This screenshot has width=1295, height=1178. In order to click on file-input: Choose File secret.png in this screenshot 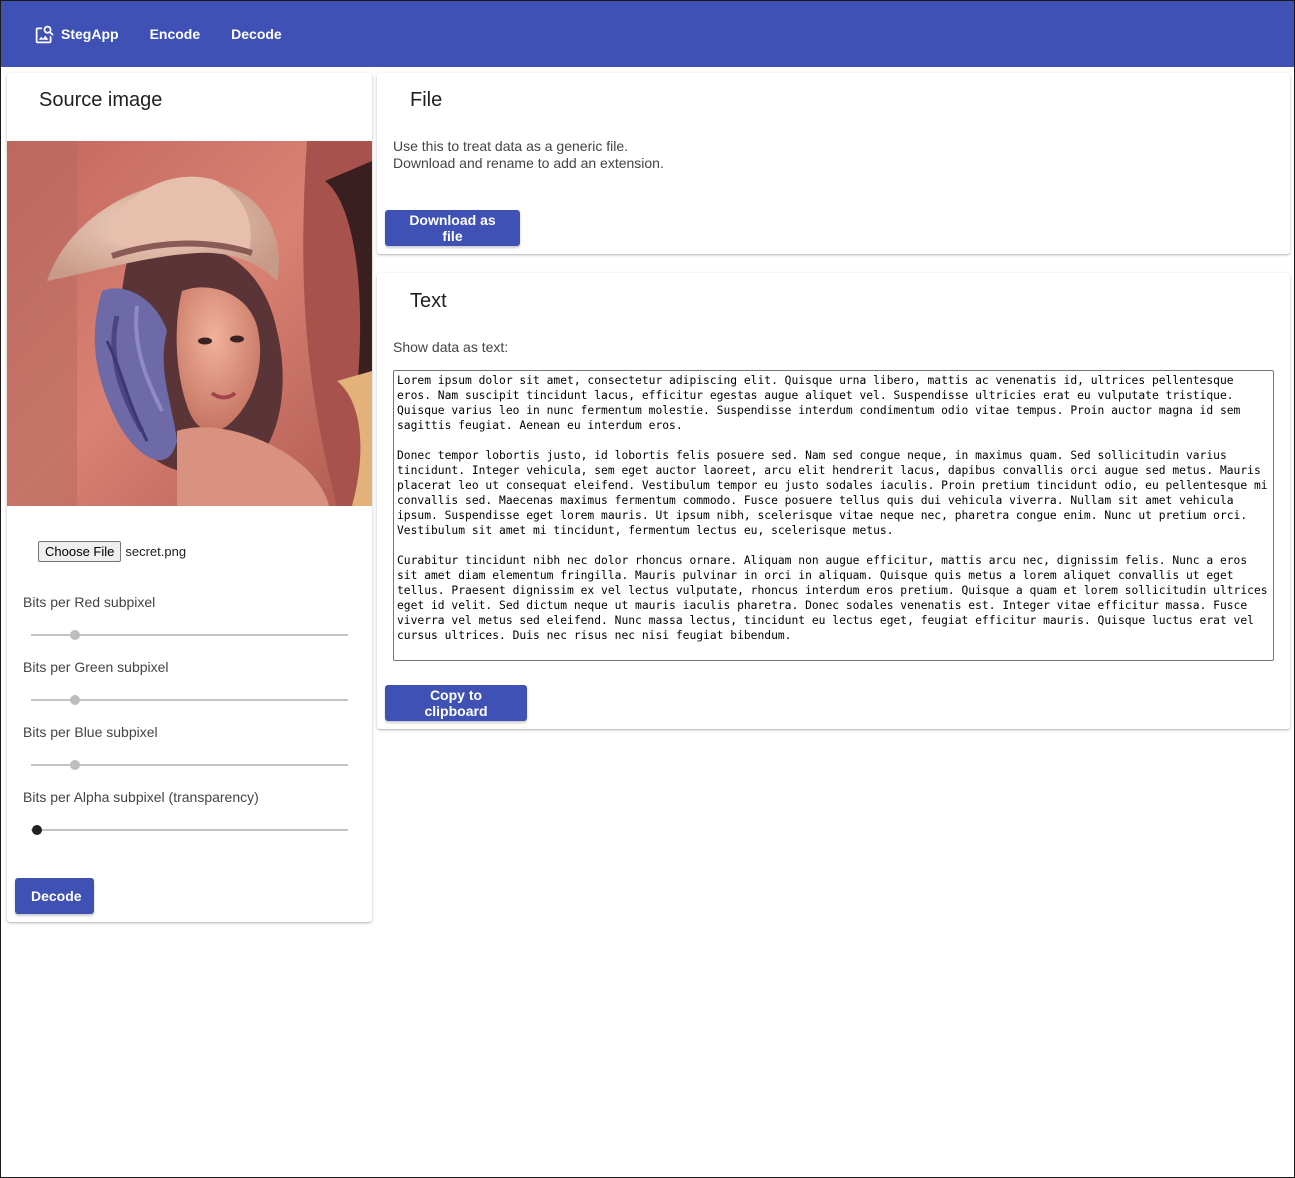, I will do `click(112, 551)`.